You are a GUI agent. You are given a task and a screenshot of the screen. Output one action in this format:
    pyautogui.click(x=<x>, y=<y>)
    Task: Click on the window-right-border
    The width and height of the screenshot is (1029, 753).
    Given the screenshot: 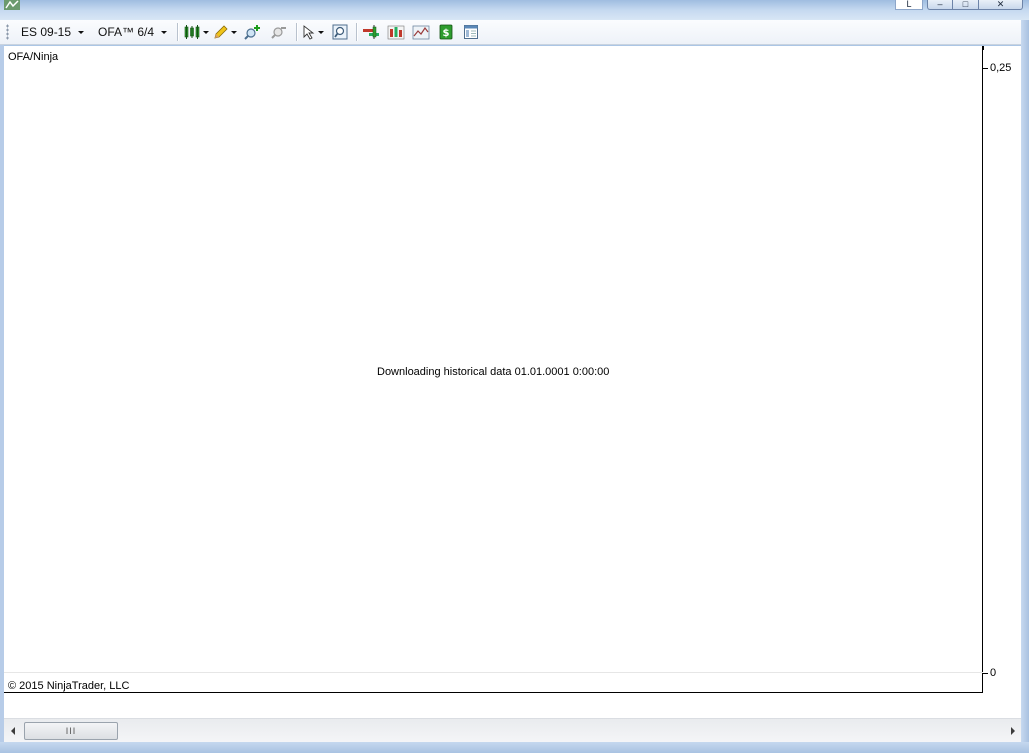 What is the action you would take?
    pyautogui.click(x=1025, y=381)
    